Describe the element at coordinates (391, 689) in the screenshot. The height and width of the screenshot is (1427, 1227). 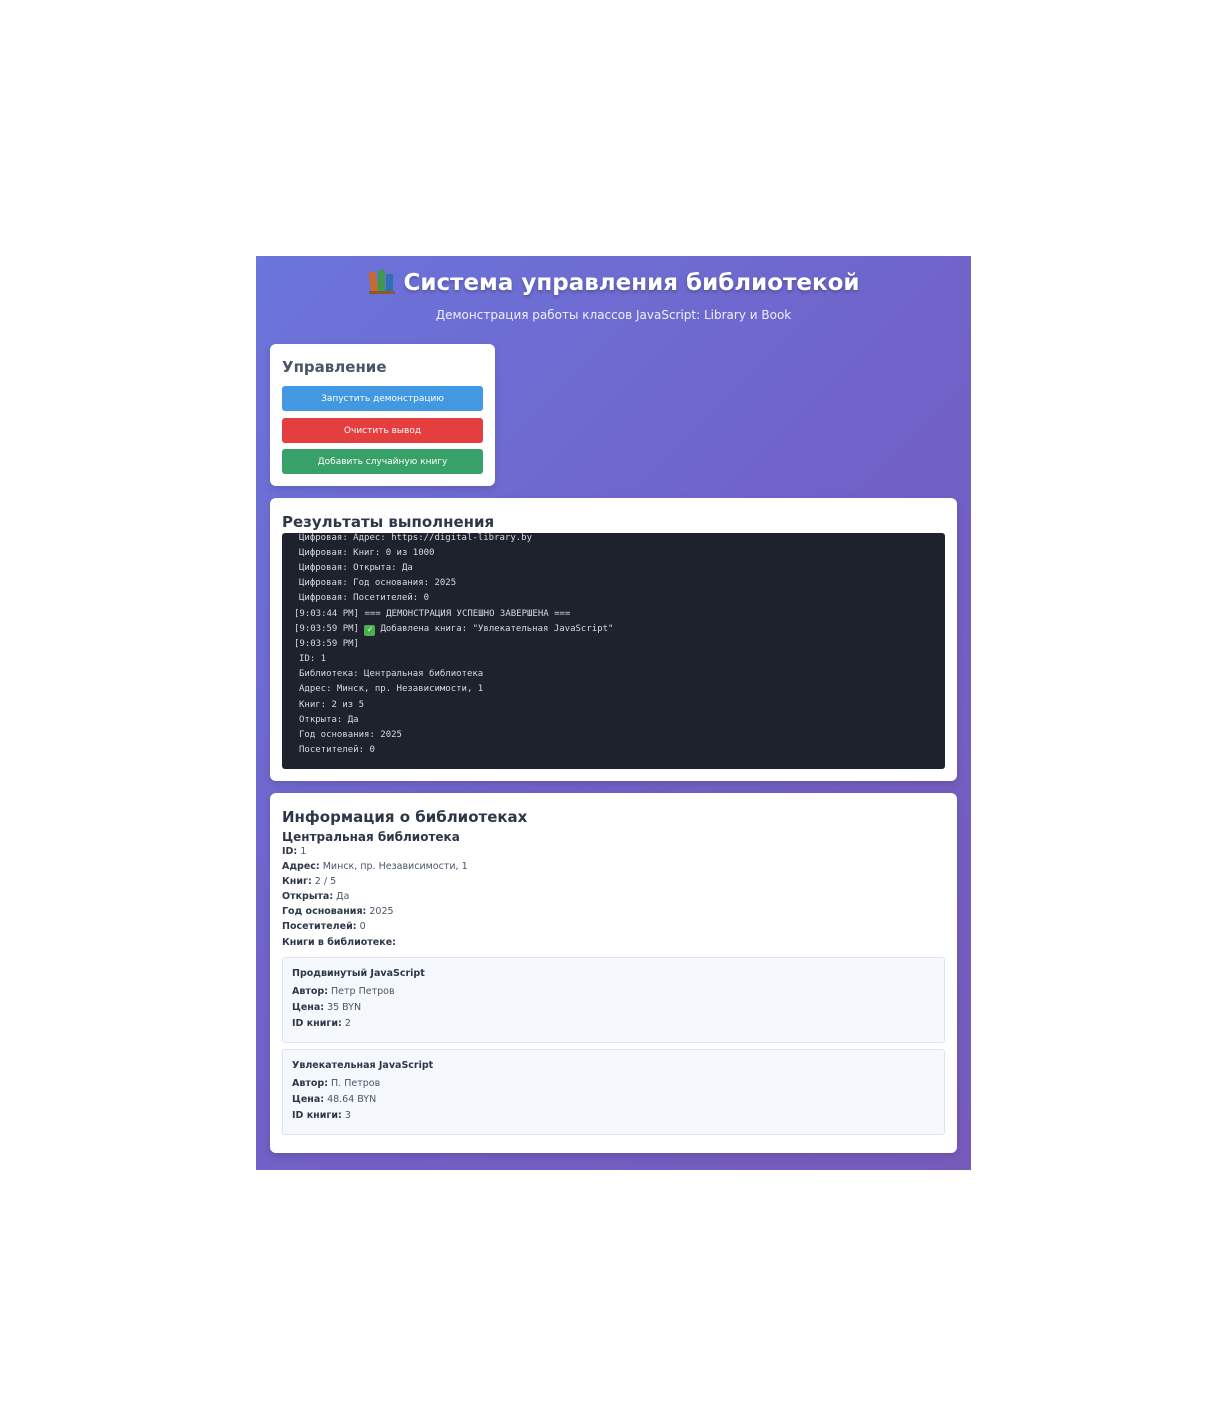
I see `log-line: Адрес: Минск, пр. Независимости, 1` at that location.